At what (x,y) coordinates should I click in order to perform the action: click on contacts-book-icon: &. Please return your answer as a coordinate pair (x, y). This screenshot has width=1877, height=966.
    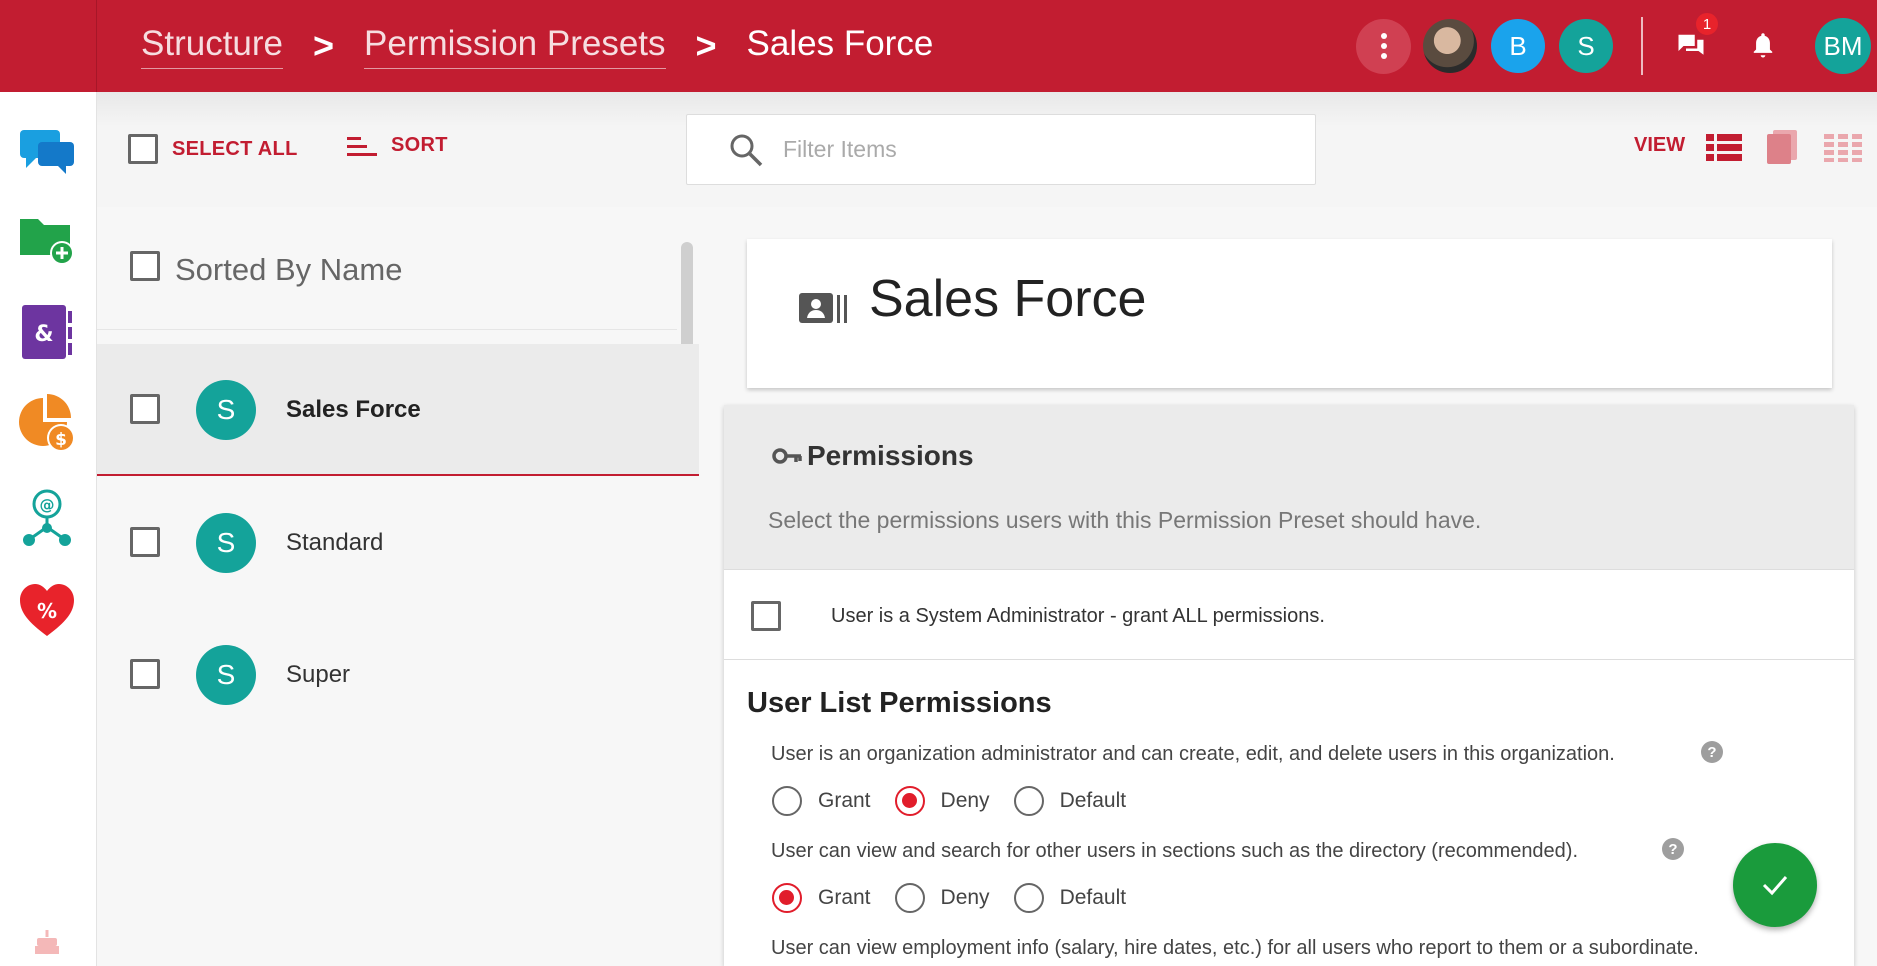
    Looking at the image, I should click on (47, 332).